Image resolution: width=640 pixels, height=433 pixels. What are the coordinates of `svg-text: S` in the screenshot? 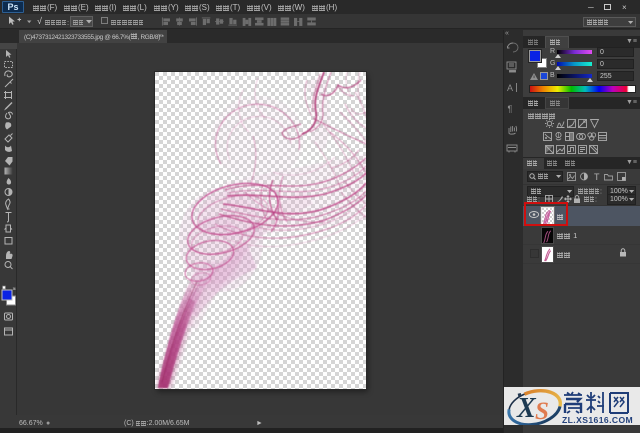 It's located at (542, 411).